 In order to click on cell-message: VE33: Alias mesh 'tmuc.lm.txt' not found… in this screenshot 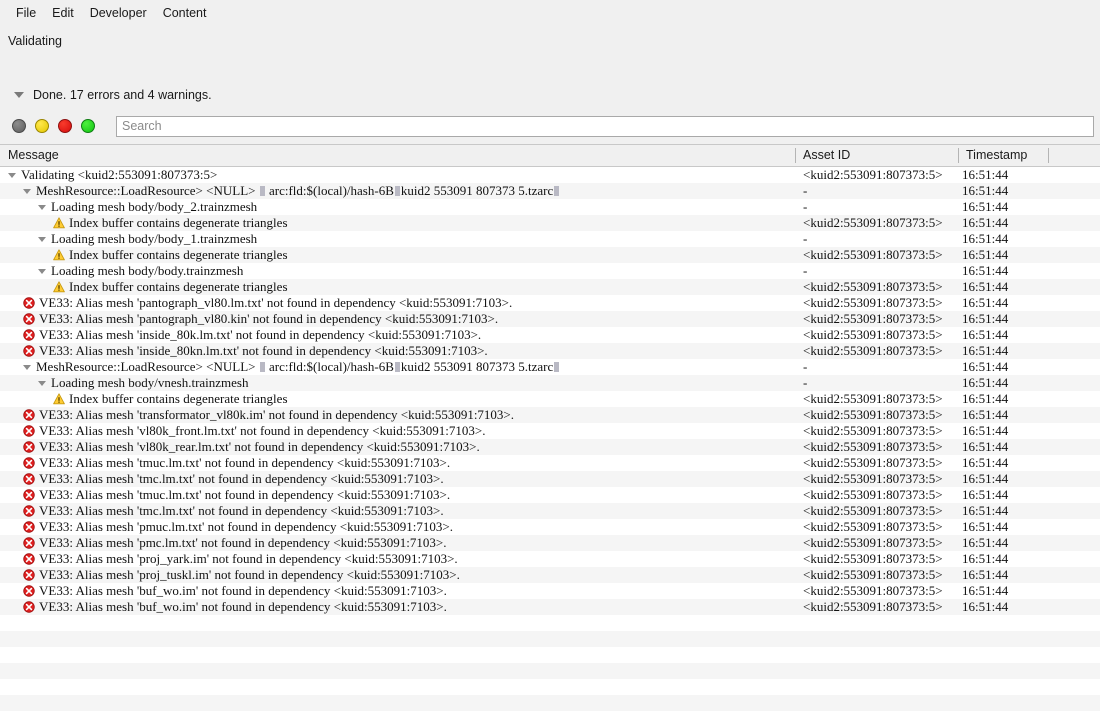, I will do `click(397, 463)`.